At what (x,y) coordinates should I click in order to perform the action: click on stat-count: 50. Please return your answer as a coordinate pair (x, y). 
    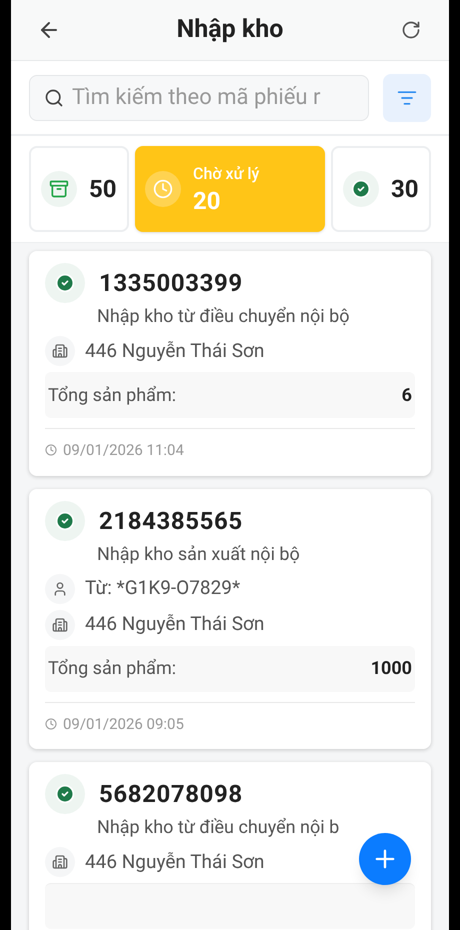
    Looking at the image, I should click on (103, 189).